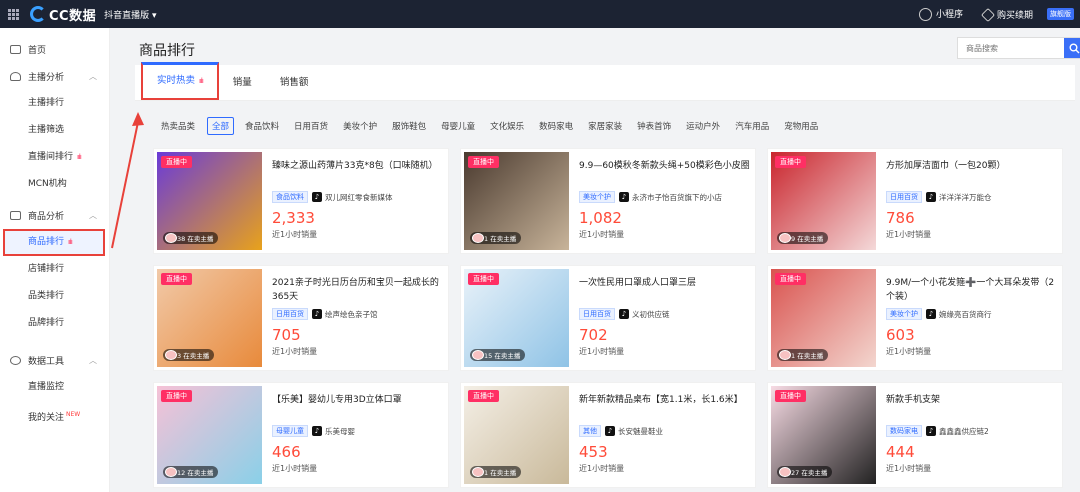 The width and height of the screenshot is (1080, 492). Describe the element at coordinates (54, 296) in the screenshot. I see `sidebar-item-category-rank: 品类排行` at that location.